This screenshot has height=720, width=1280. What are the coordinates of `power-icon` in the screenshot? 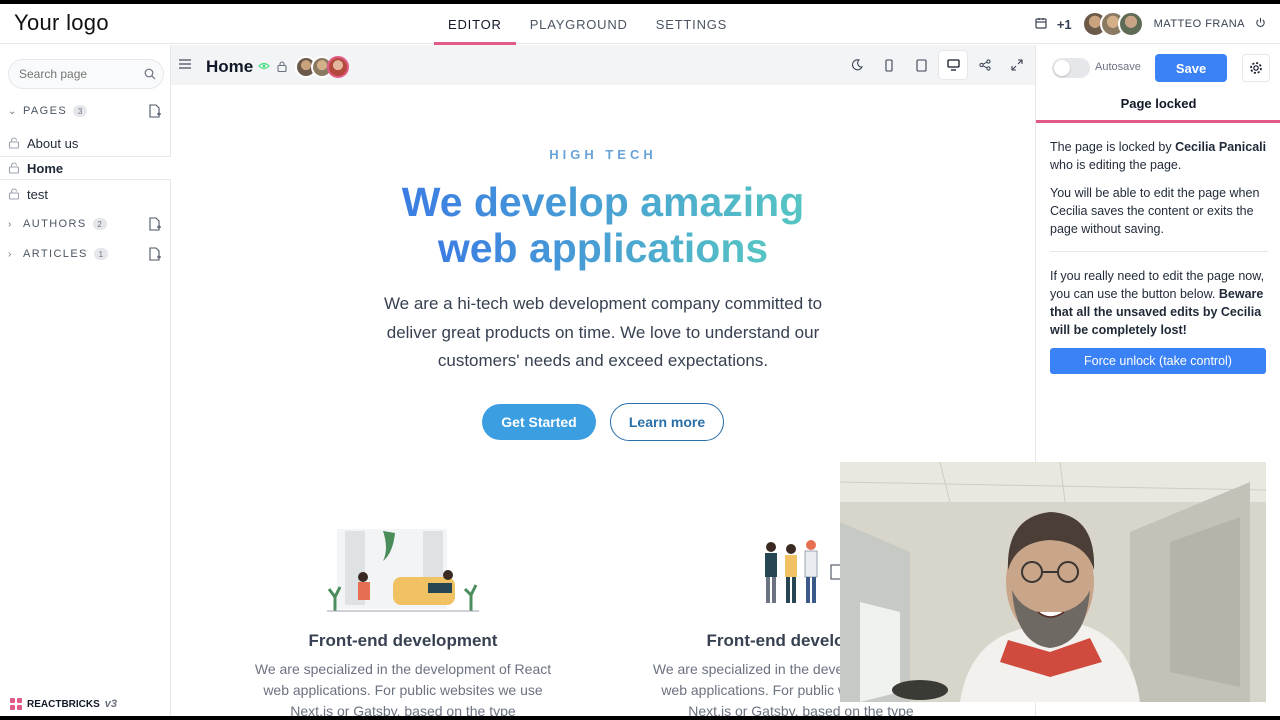 It's located at (1260, 24).